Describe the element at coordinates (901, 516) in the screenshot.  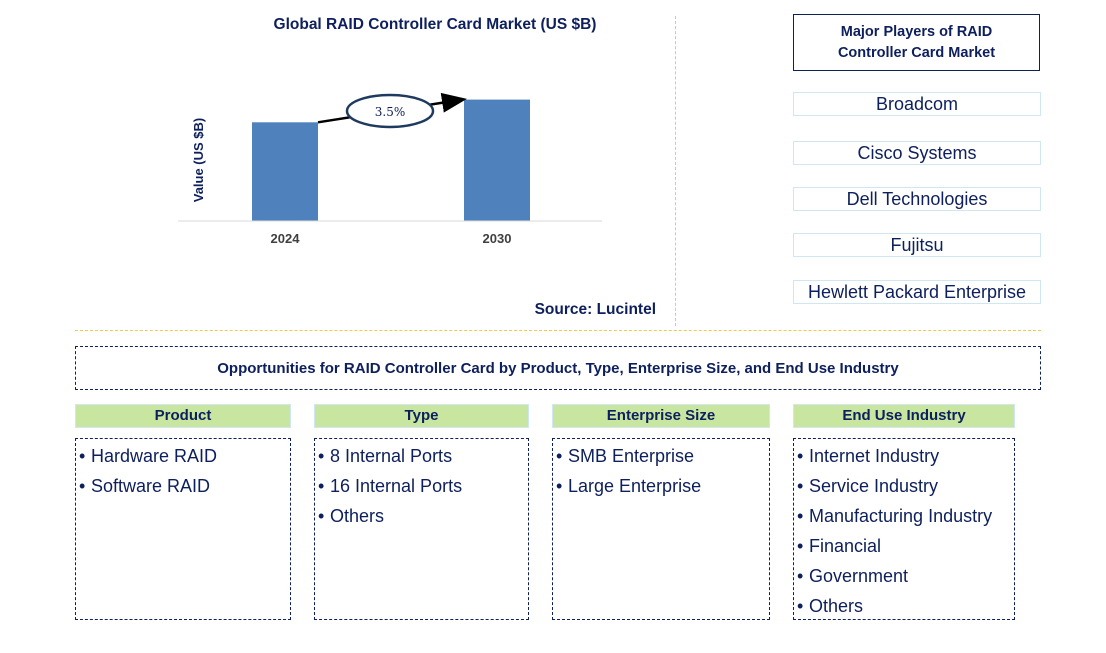
I see `list-item-text: Manufacturing Industry` at that location.